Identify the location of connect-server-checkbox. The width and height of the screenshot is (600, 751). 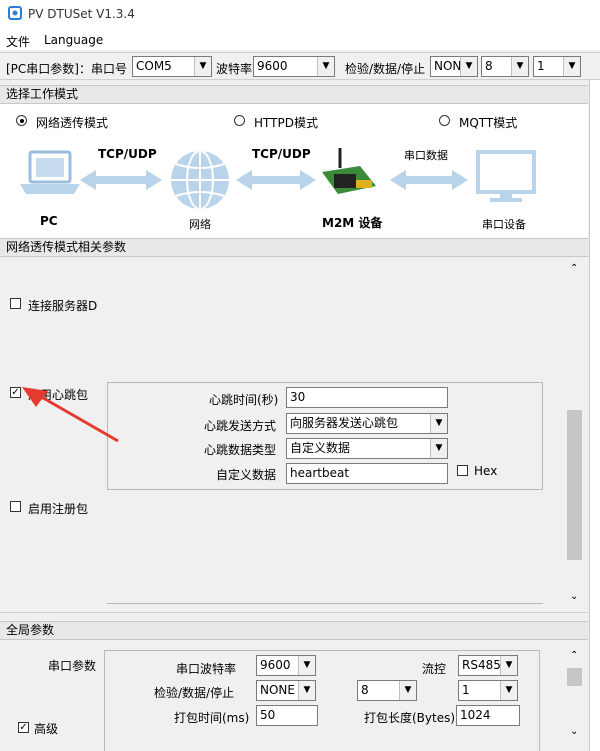
(15, 303).